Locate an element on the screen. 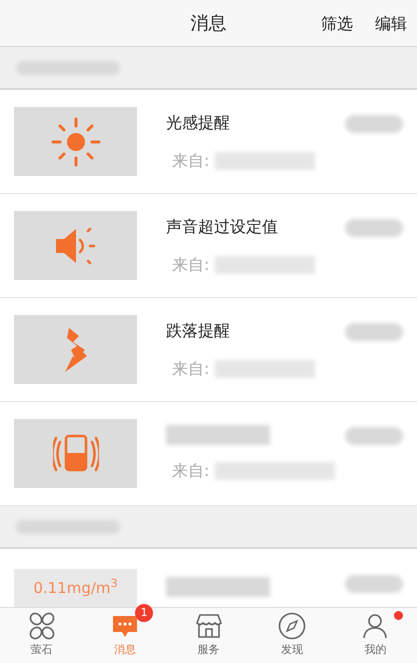 The height and width of the screenshot is (663, 417). message-title: 跌落提醒 is located at coordinates (198, 331).